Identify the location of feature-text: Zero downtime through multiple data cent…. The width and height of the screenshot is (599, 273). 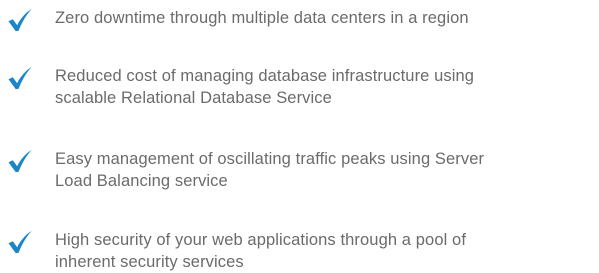
(325, 18).